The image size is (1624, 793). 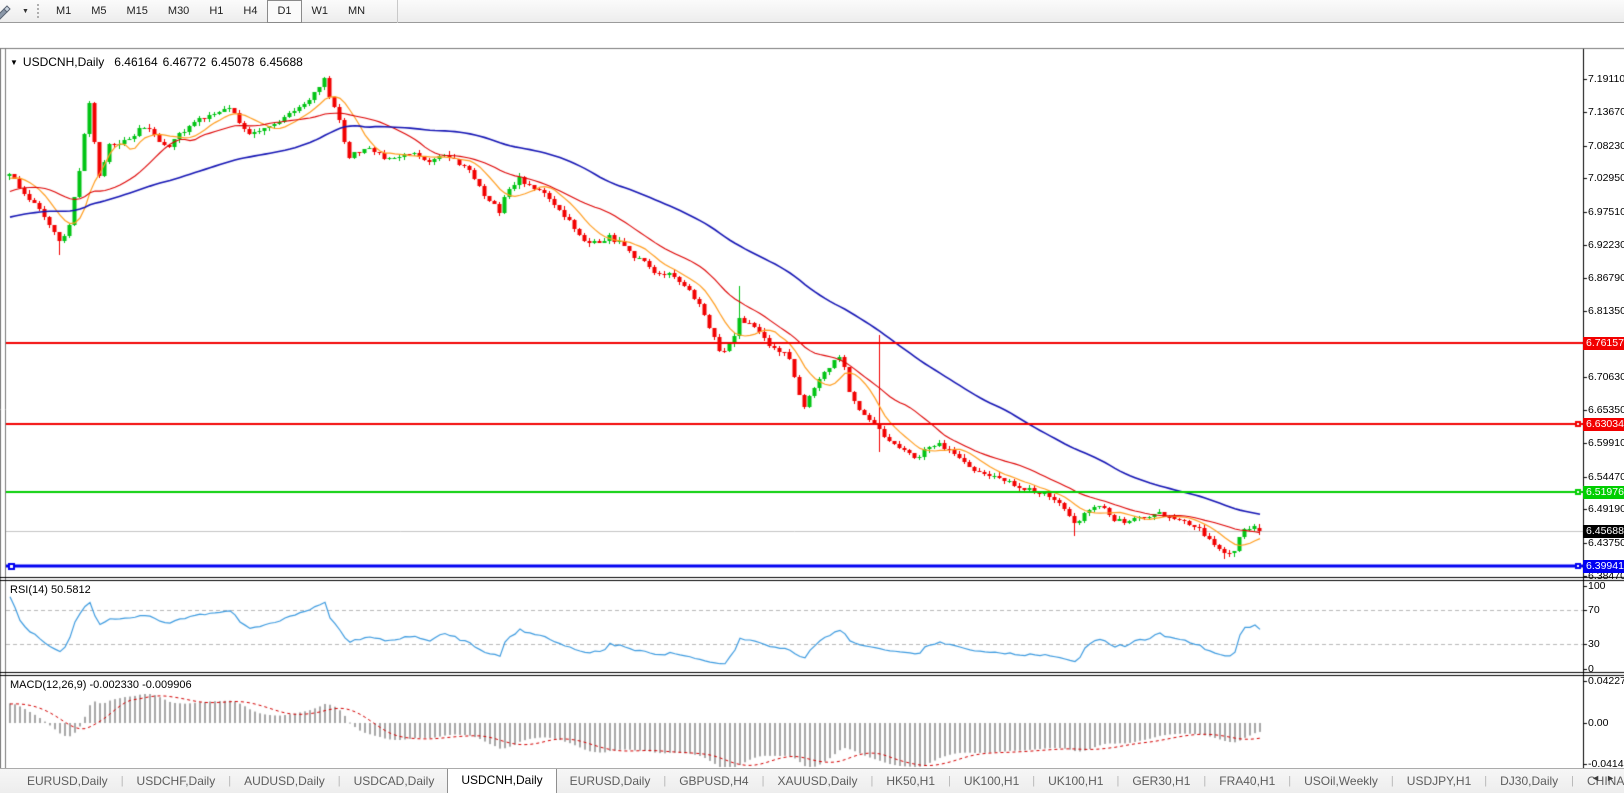 I want to click on tab-usdcad-daily: USDCAD,Daily, so click(x=394, y=781).